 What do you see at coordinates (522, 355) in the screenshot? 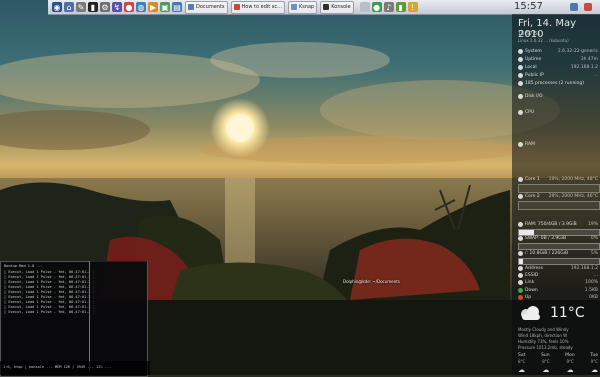
I see `forecast-day: Sat` at bounding box center [522, 355].